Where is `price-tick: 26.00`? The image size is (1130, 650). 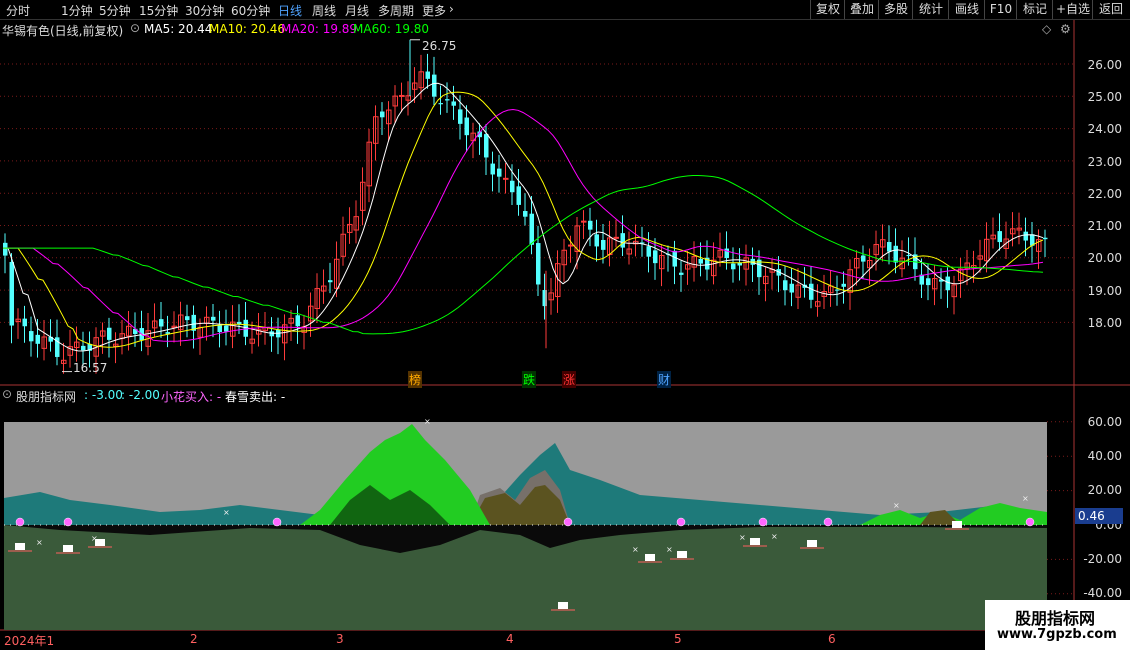
price-tick: 26.00 is located at coordinates (1104, 65).